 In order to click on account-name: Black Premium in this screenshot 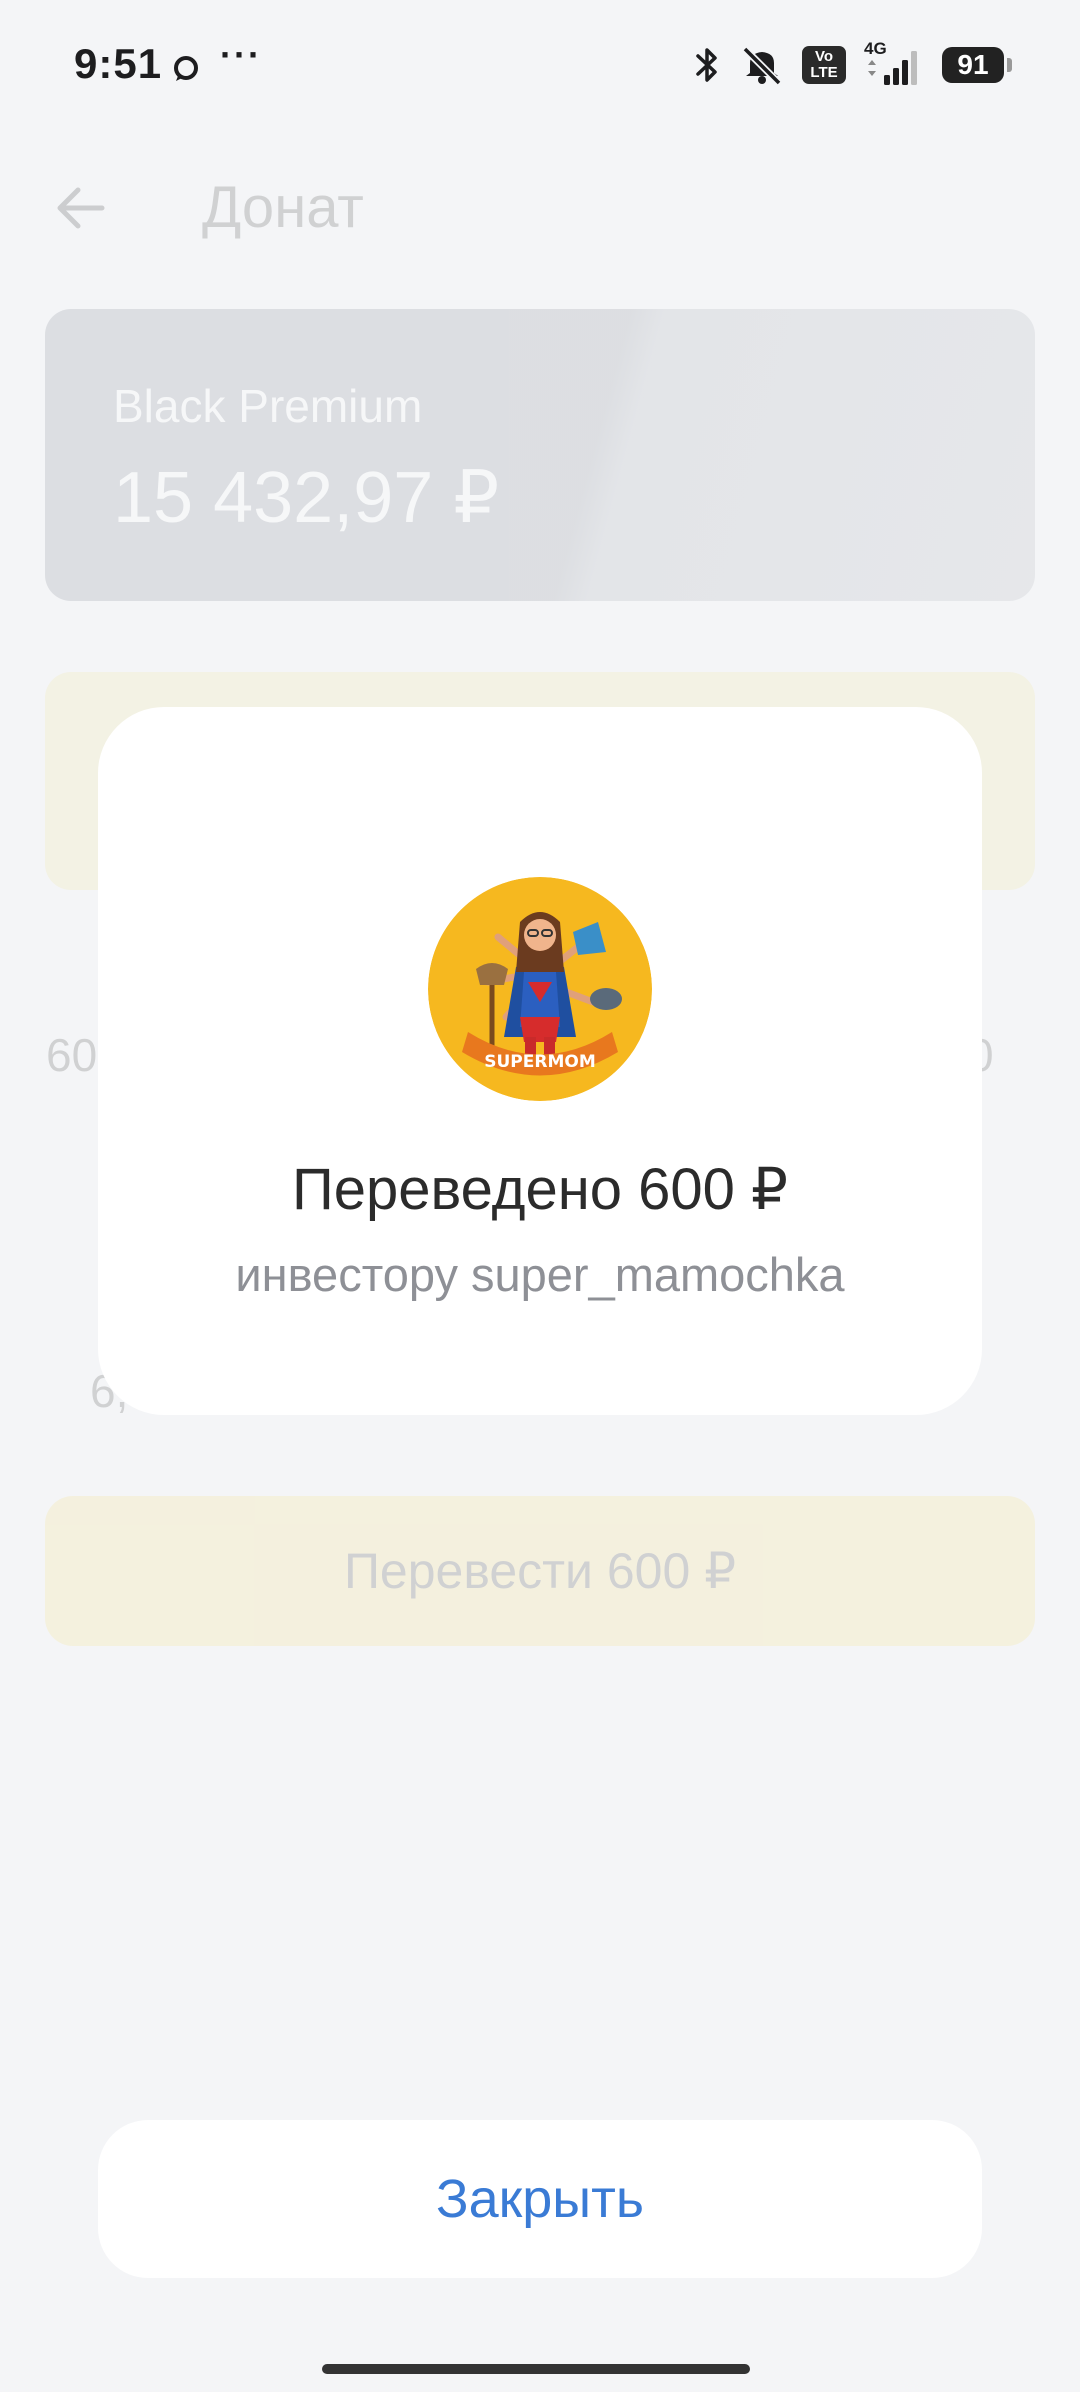, I will do `click(268, 406)`.